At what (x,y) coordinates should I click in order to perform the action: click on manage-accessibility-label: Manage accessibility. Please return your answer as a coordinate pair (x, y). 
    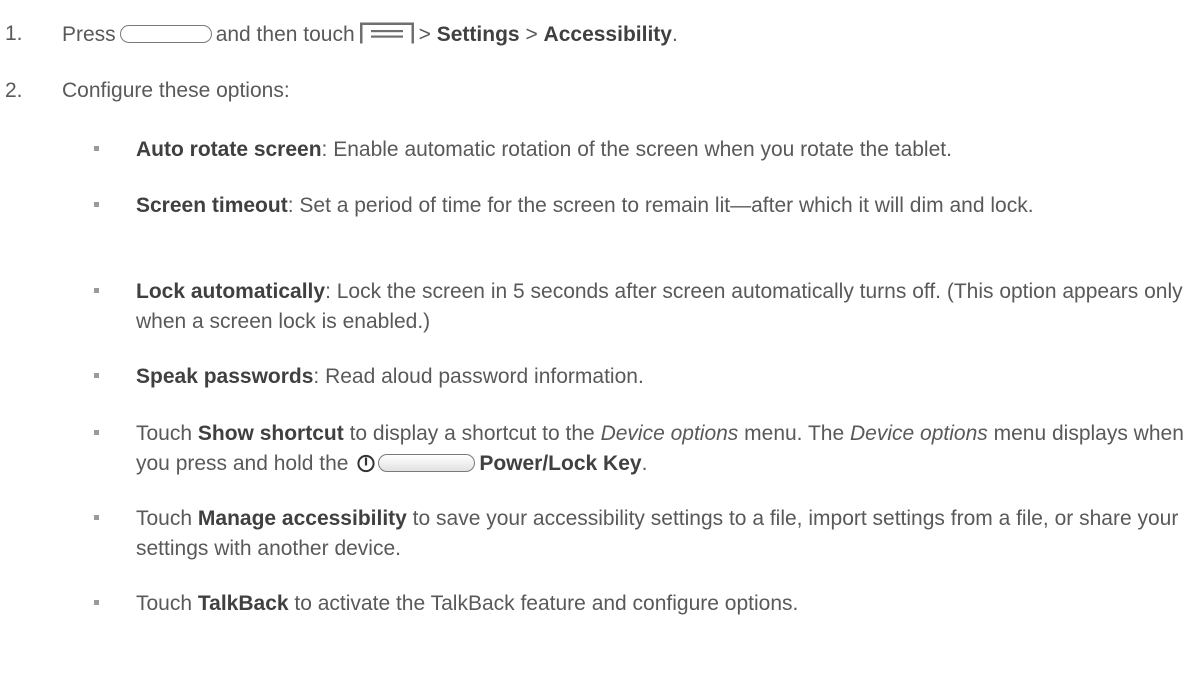
    Looking at the image, I should click on (302, 518).